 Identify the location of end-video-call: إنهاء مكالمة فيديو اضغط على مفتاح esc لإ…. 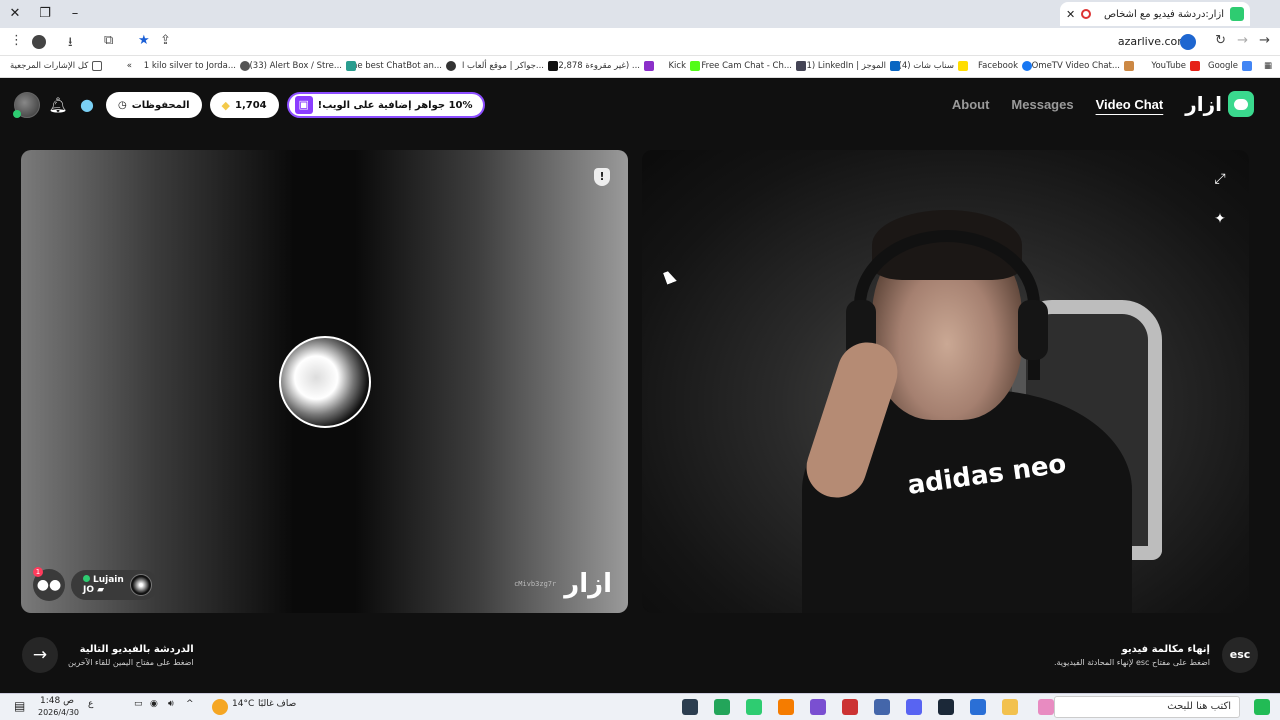
(1156, 655).